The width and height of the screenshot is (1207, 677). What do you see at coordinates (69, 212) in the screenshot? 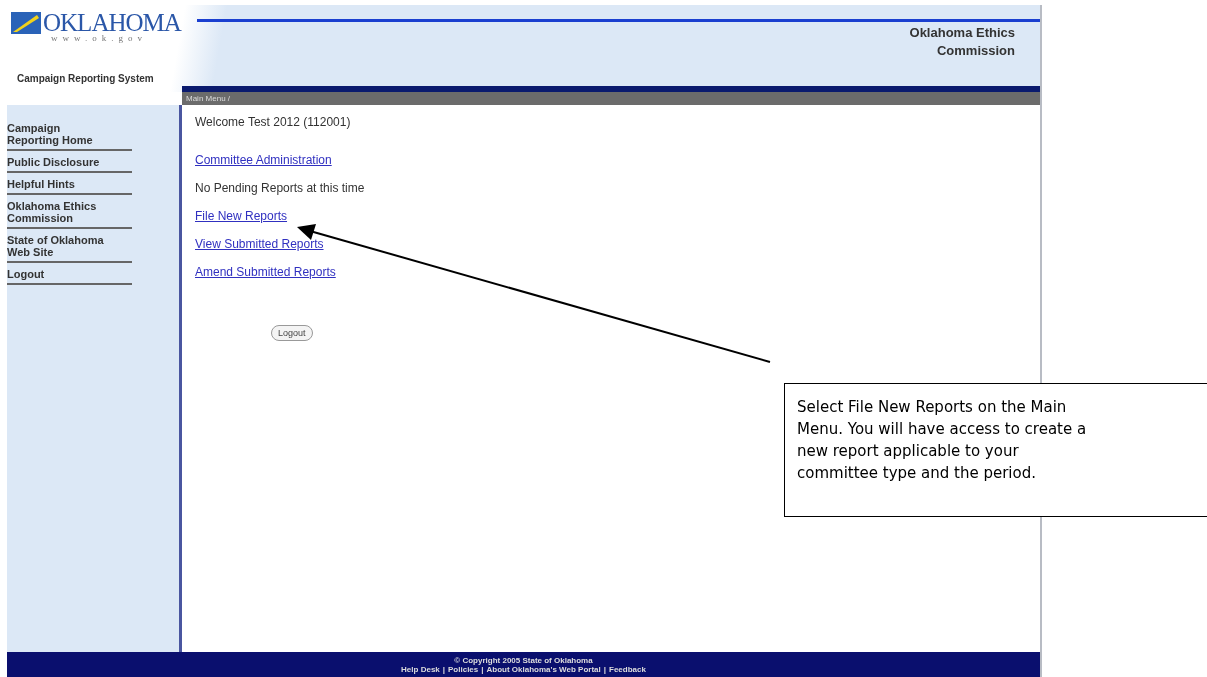
I see `sidebar-link: Oklahoma Ethics Commission` at bounding box center [69, 212].